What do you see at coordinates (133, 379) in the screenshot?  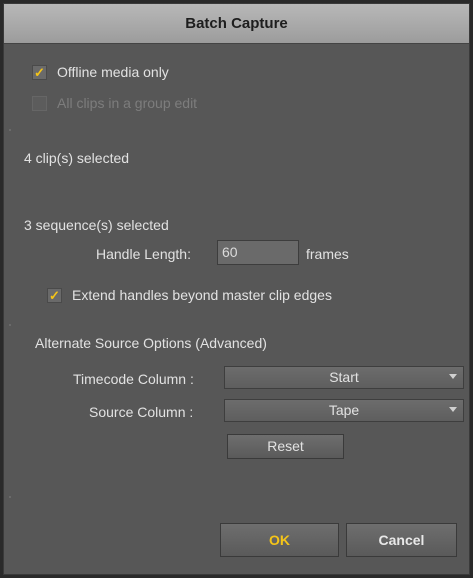 I see `timecode-column-label: Timecode Column :` at bounding box center [133, 379].